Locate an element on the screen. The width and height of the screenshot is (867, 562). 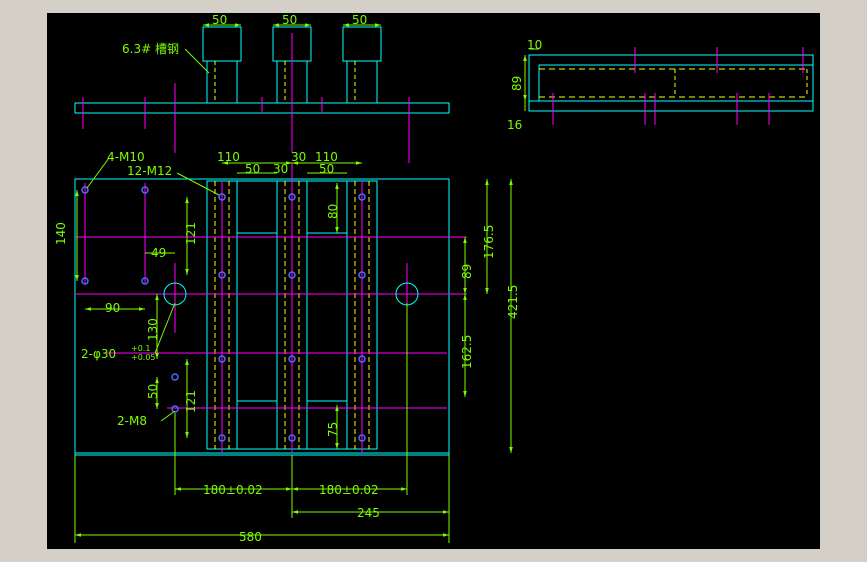
dim-80: 80 is located at coordinates (333, 211).